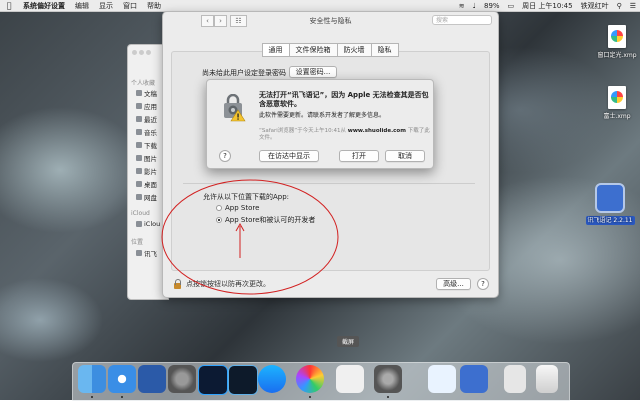 This screenshot has width=640, height=401. What do you see at coordinates (483, 284) in the screenshot?
I see `help-button: ?` at bounding box center [483, 284].